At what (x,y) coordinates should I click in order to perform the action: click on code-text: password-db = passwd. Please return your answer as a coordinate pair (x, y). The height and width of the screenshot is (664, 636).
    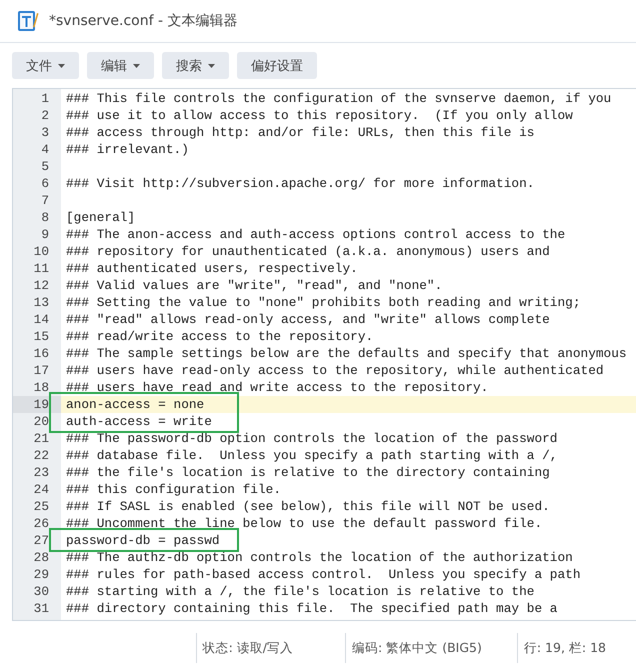
    Looking at the image, I should click on (143, 541).